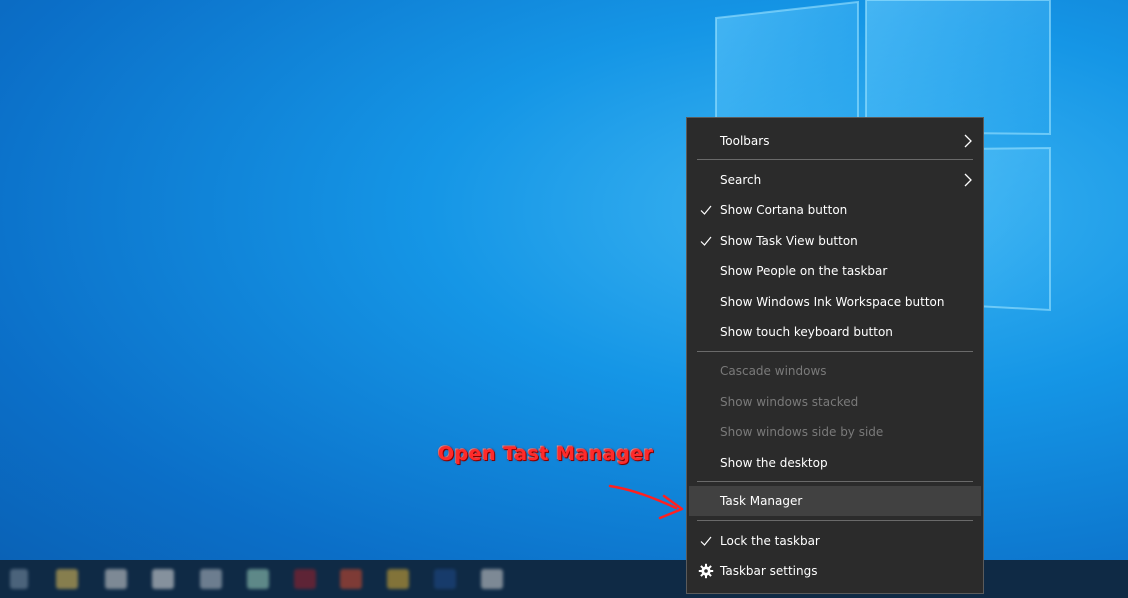  Describe the element at coordinates (770, 541) in the screenshot. I see `menu-item-label: Lock the taskbar` at that location.